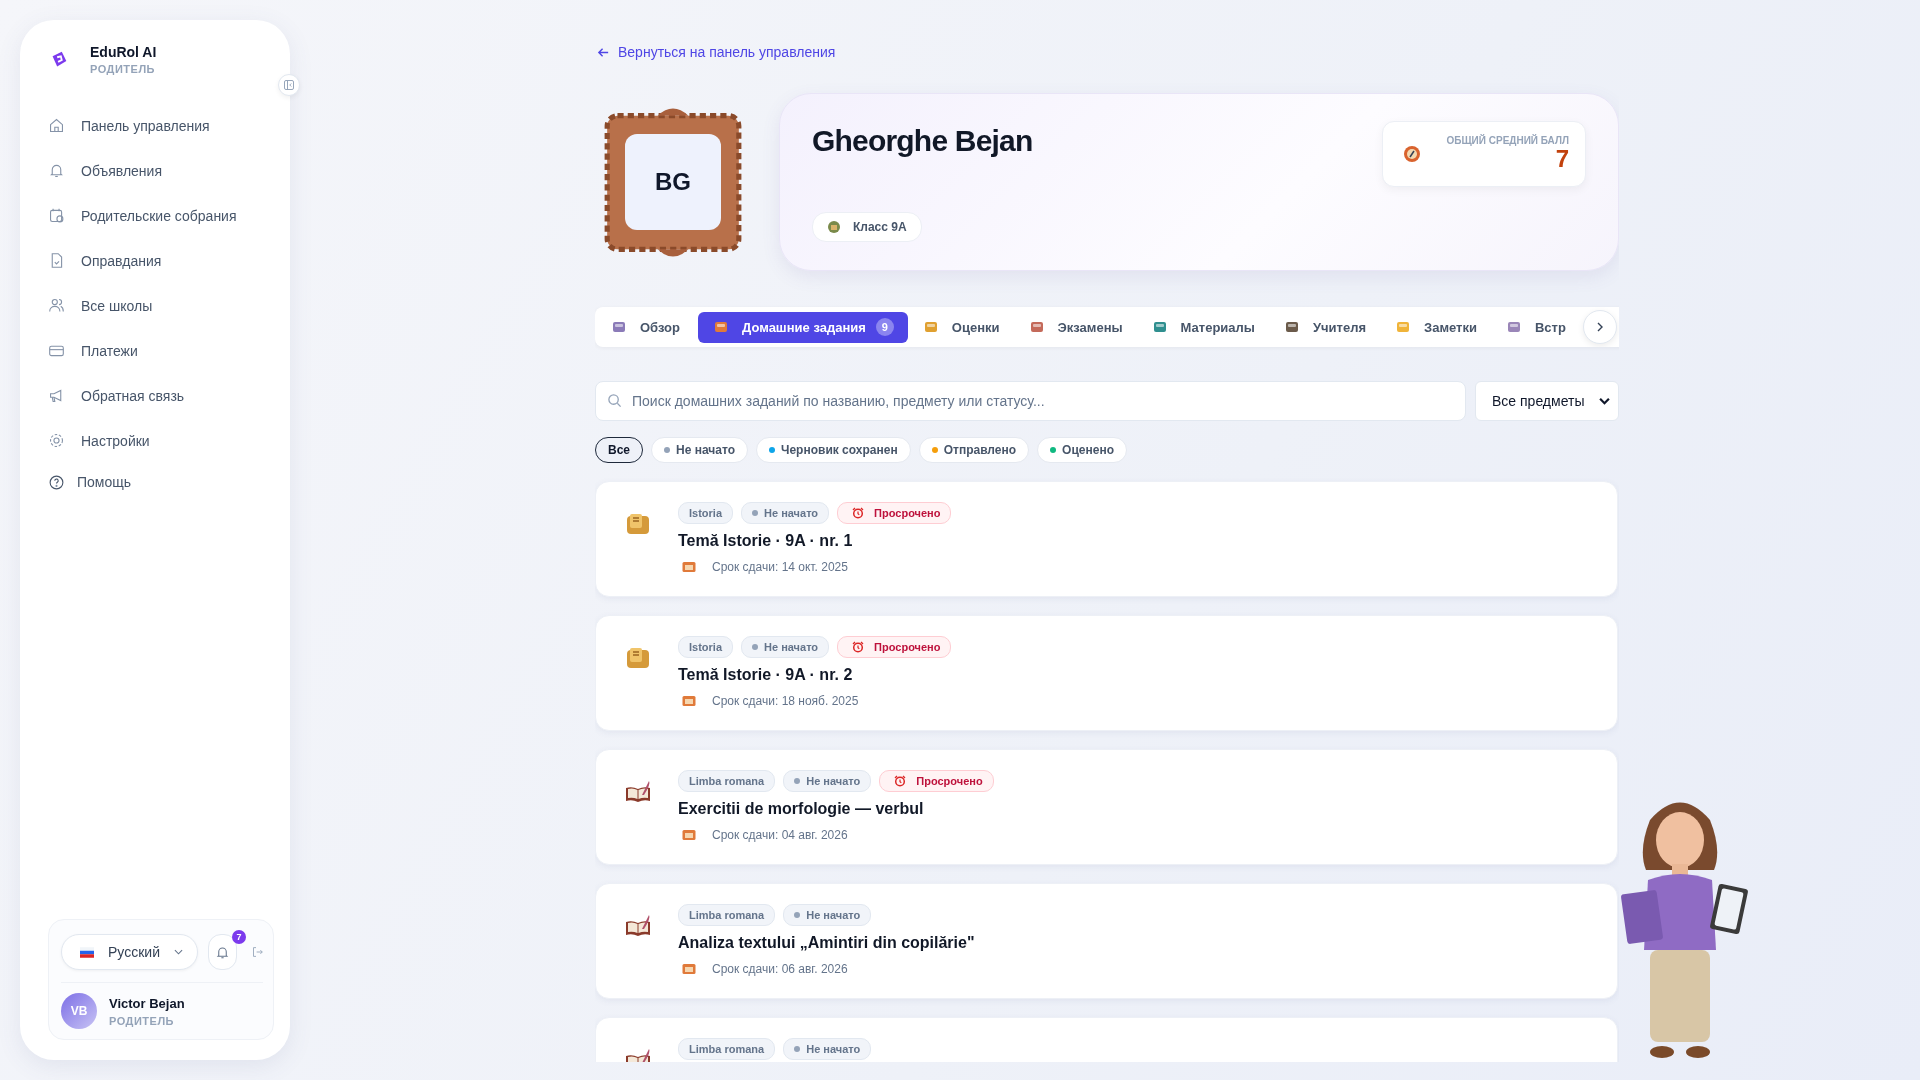 The width and height of the screenshot is (1920, 1080). I want to click on role-label: РОДИТЕЛЬ, so click(123, 69).